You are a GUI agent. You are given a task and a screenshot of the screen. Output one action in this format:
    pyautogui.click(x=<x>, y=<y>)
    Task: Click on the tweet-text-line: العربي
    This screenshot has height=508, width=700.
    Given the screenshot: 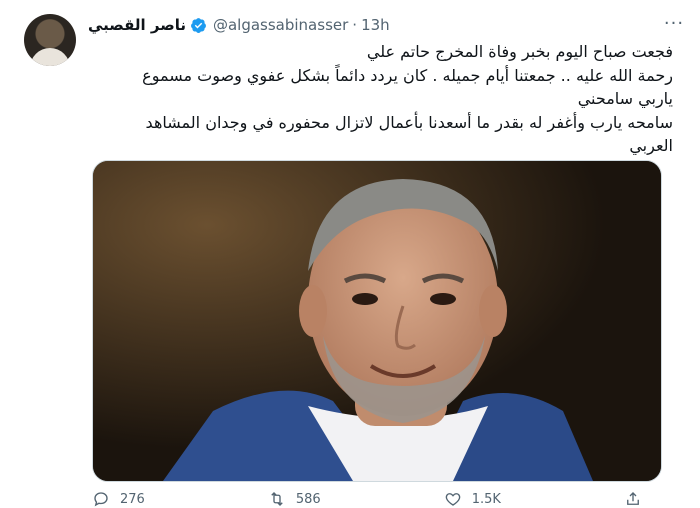 What is the action you would take?
    pyautogui.click(x=651, y=145)
    